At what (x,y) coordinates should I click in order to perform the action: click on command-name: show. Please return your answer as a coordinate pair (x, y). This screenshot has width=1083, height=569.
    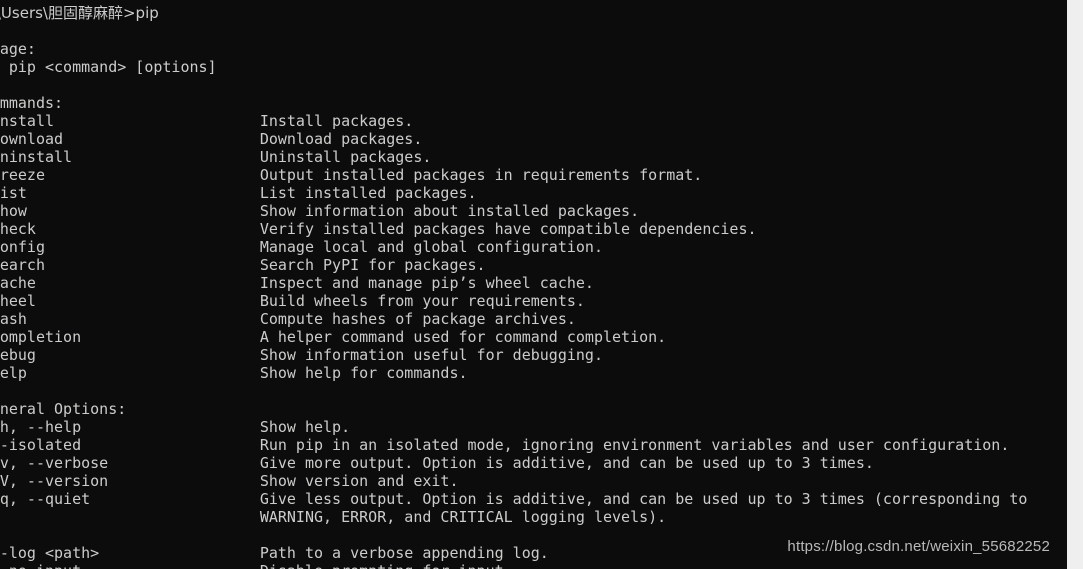
    Looking at the image, I should click on (13, 211).